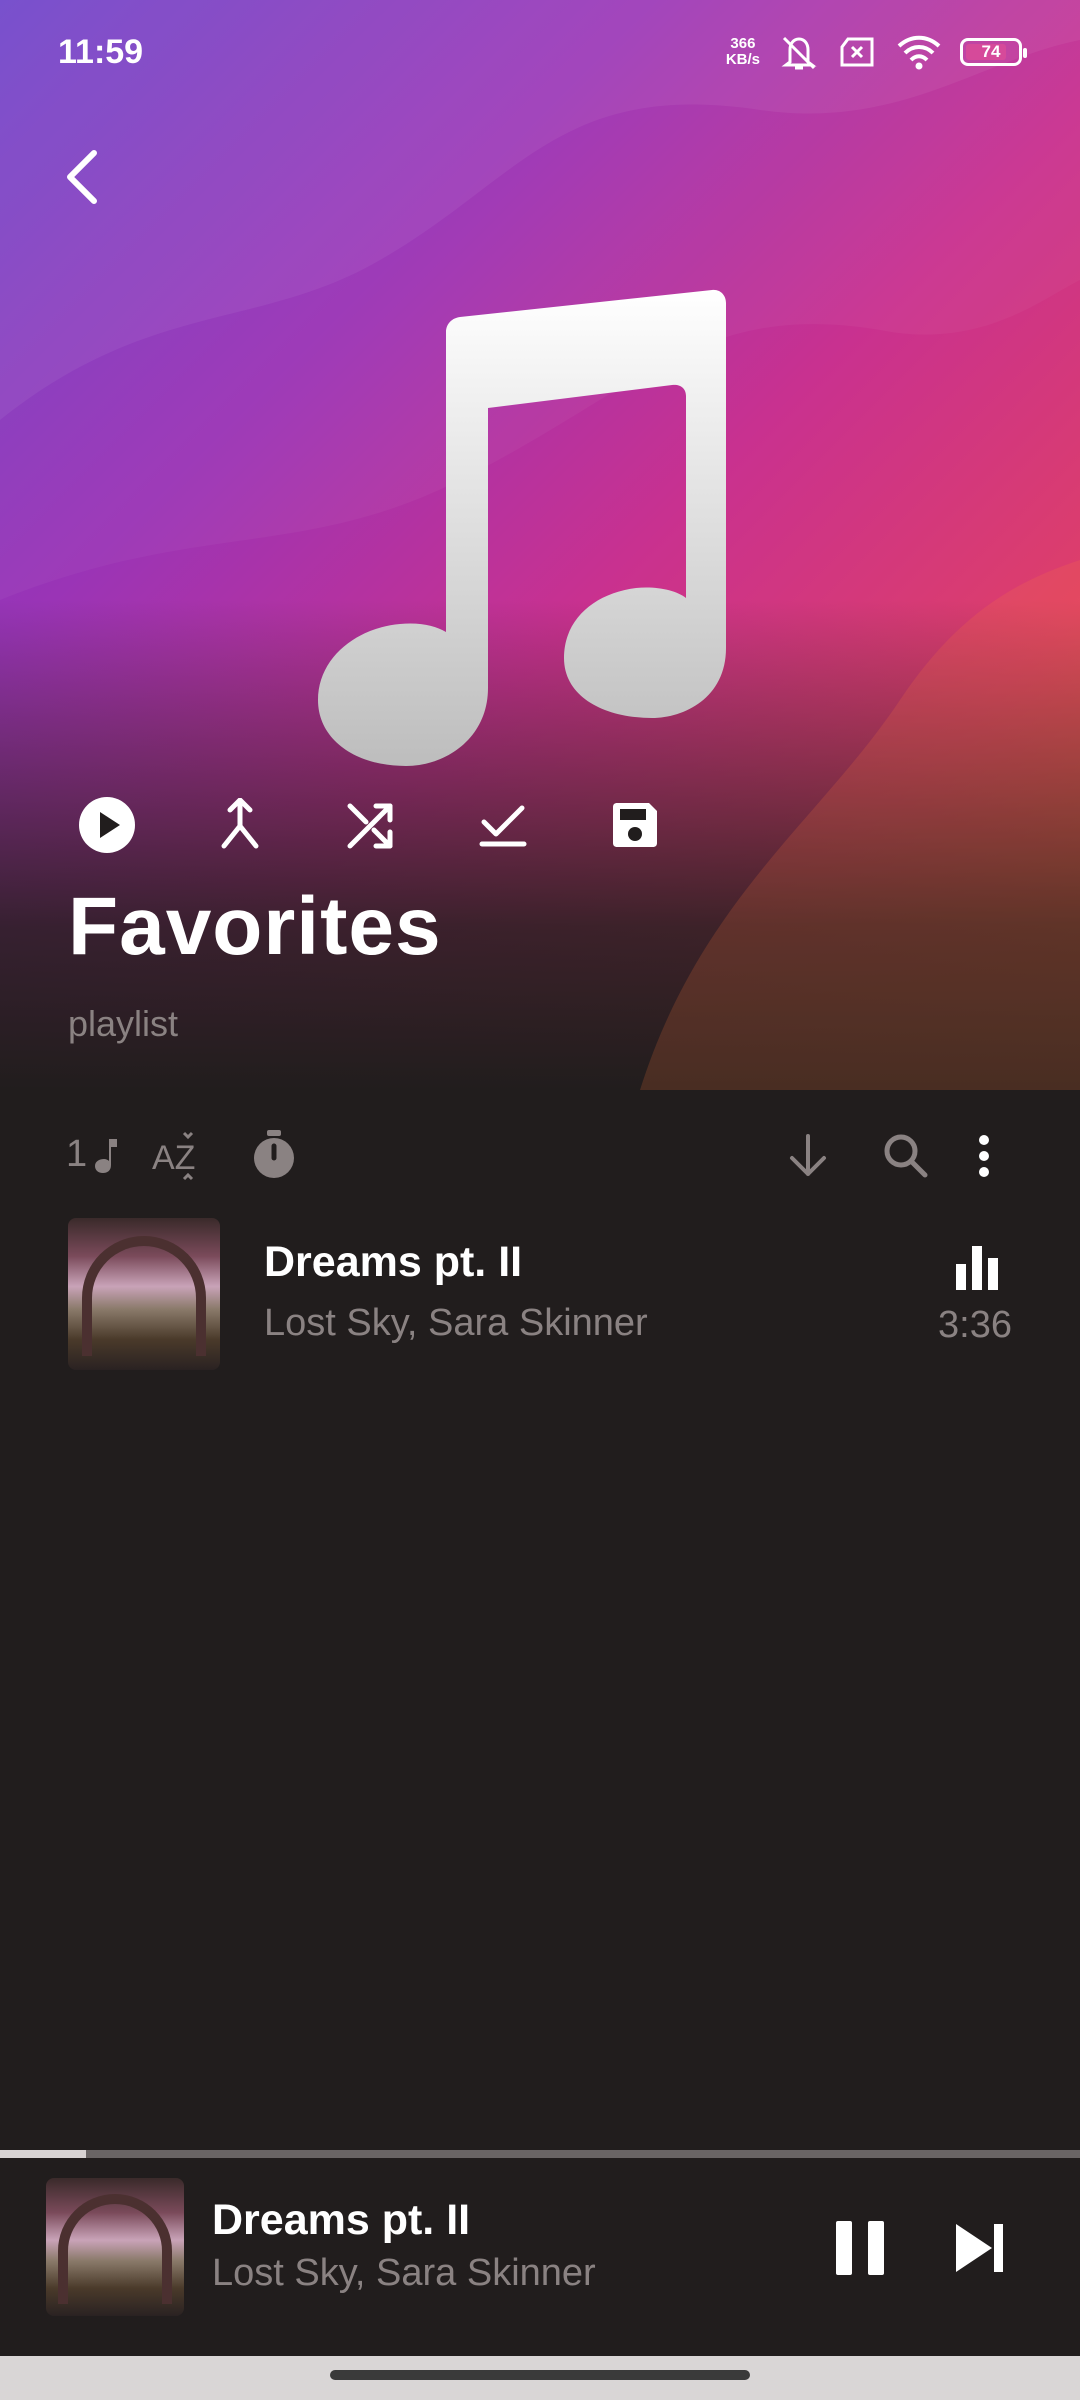 This screenshot has height=2400, width=1080. What do you see at coordinates (977, 1268) in the screenshot?
I see `now-playing-equalizer-icon` at bounding box center [977, 1268].